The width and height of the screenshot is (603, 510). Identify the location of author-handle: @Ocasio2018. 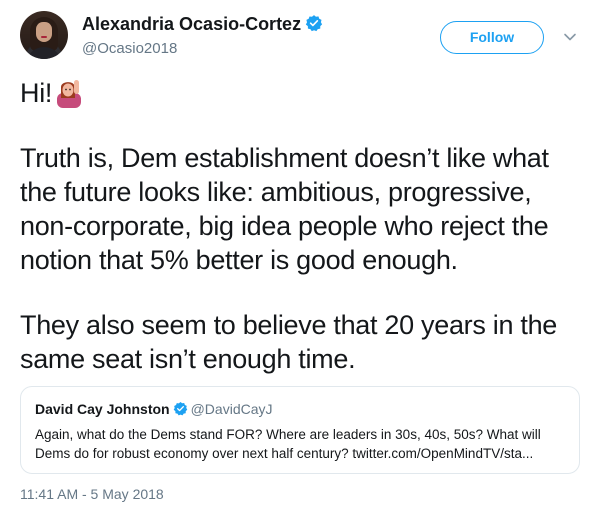
(129, 48).